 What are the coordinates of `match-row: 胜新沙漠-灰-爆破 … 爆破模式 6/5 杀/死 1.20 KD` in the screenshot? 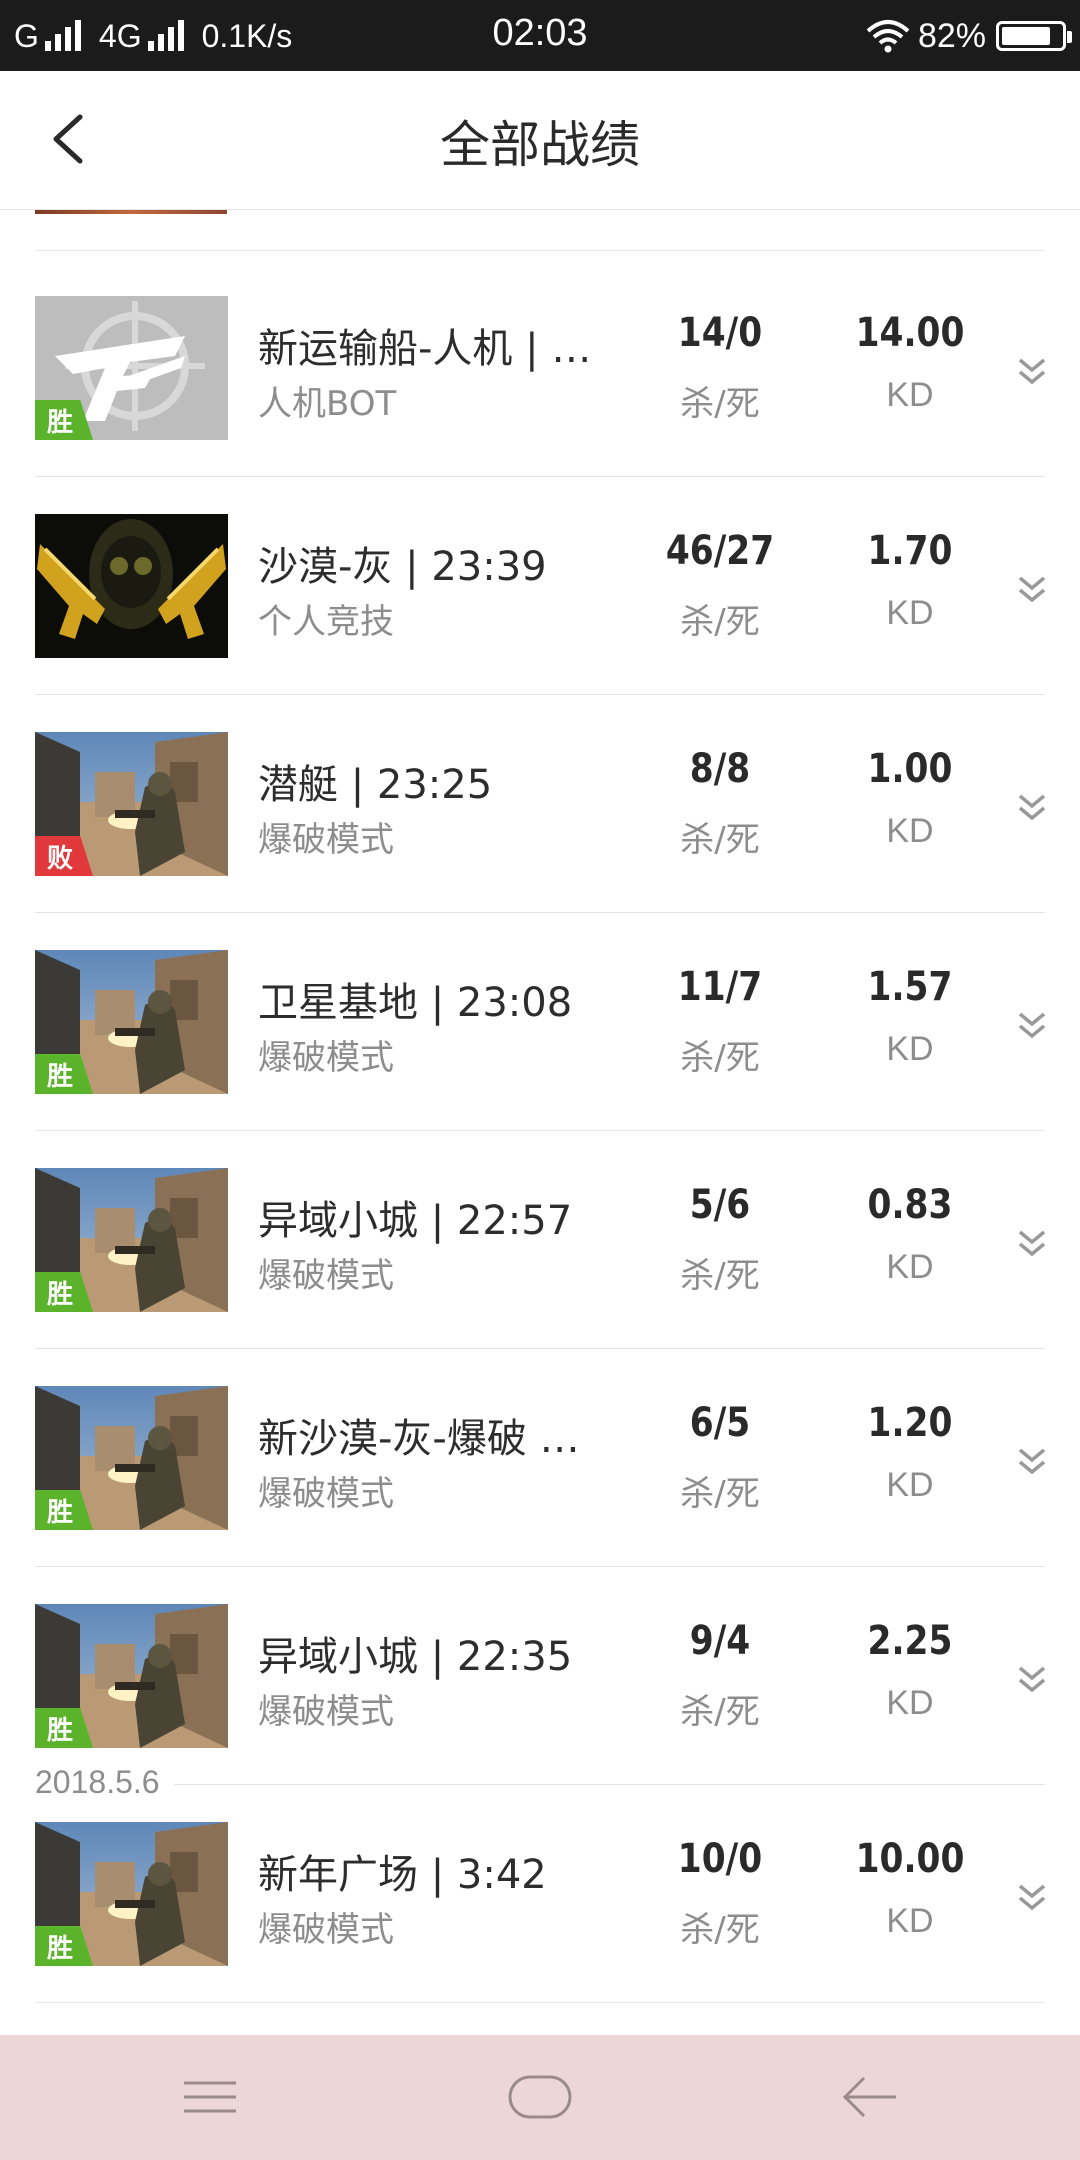 It's located at (540, 1457).